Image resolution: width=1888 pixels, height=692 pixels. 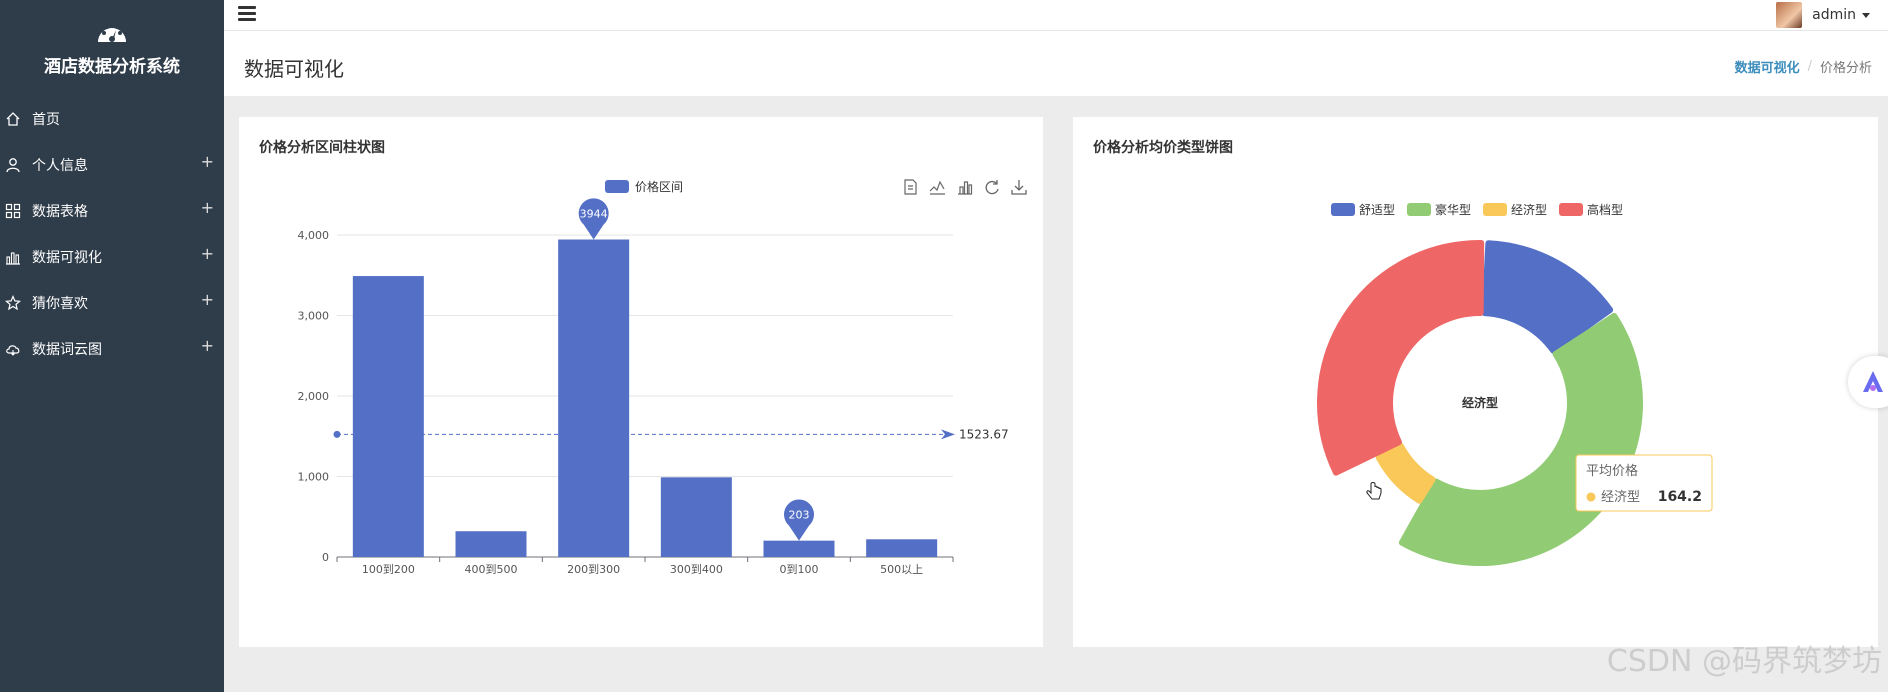 I want to click on legend-label: 豪华型, so click(x=1453, y=209).